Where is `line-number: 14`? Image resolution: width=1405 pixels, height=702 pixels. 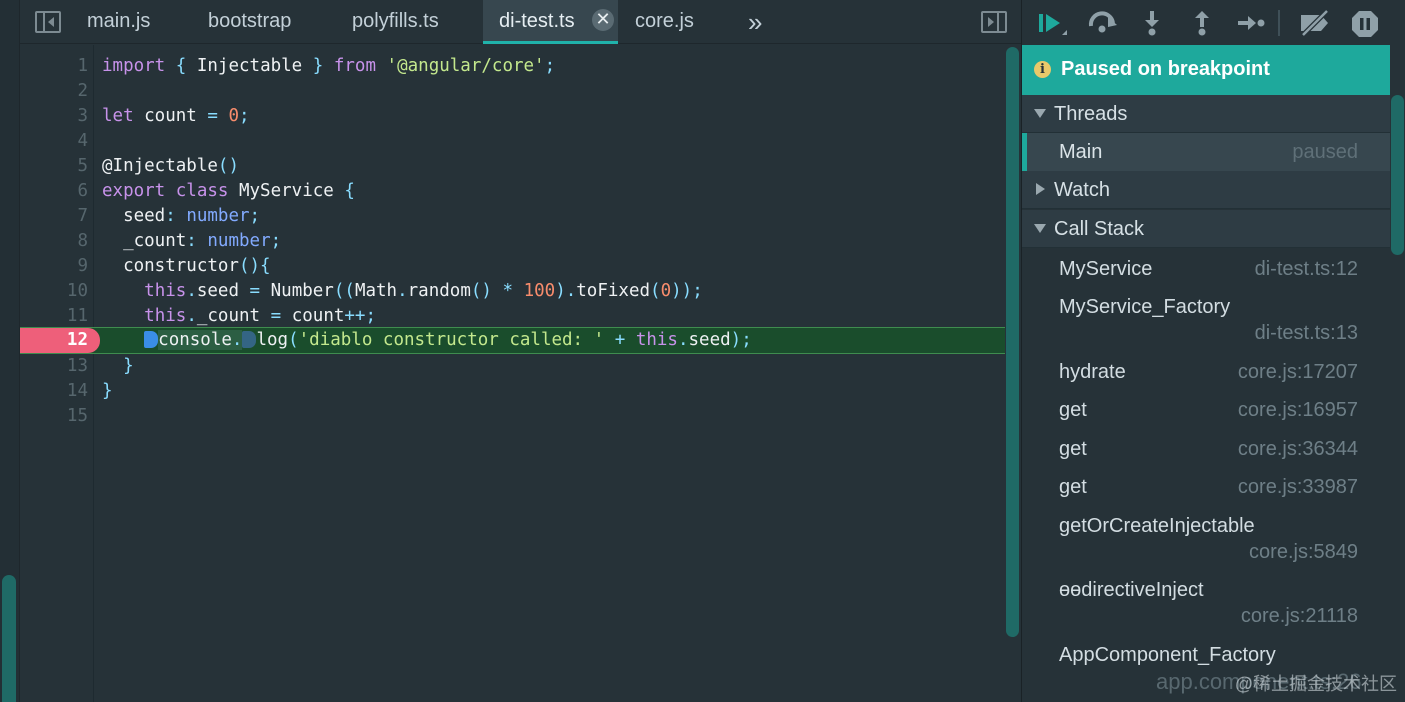 line-number: 14 is located at coordinates (54, 391).